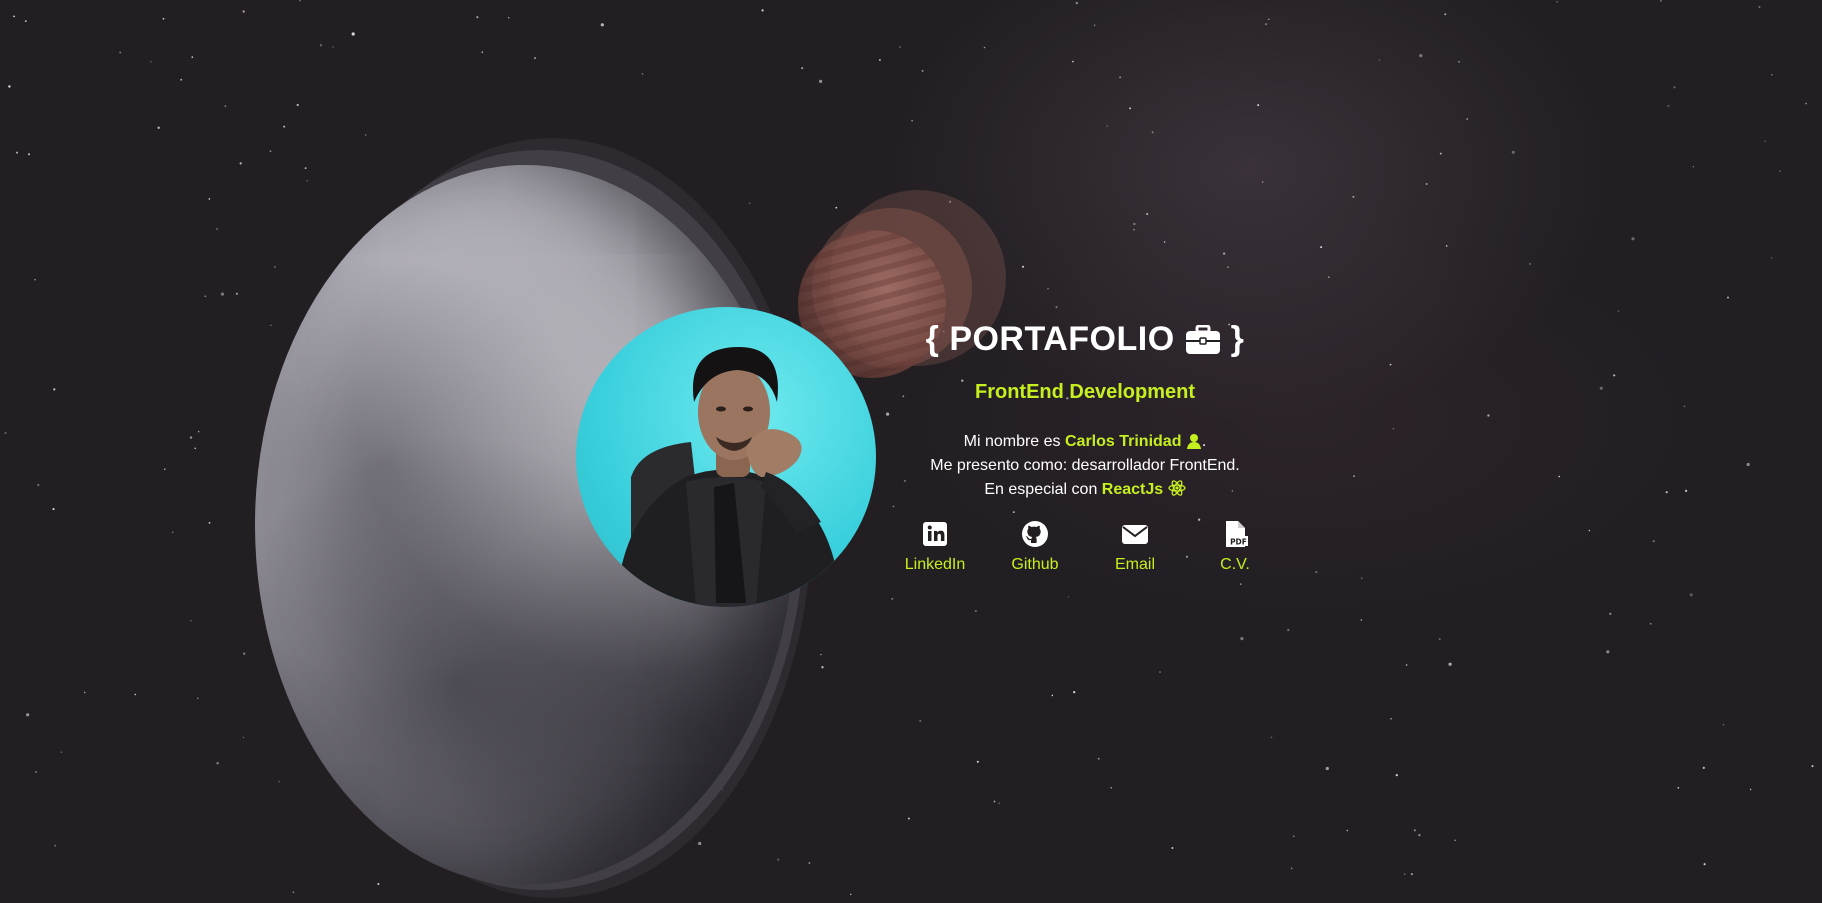 The image size is (1822, 903). I want to click on title-text: PORTAFOLIO, so click(1062, 339).